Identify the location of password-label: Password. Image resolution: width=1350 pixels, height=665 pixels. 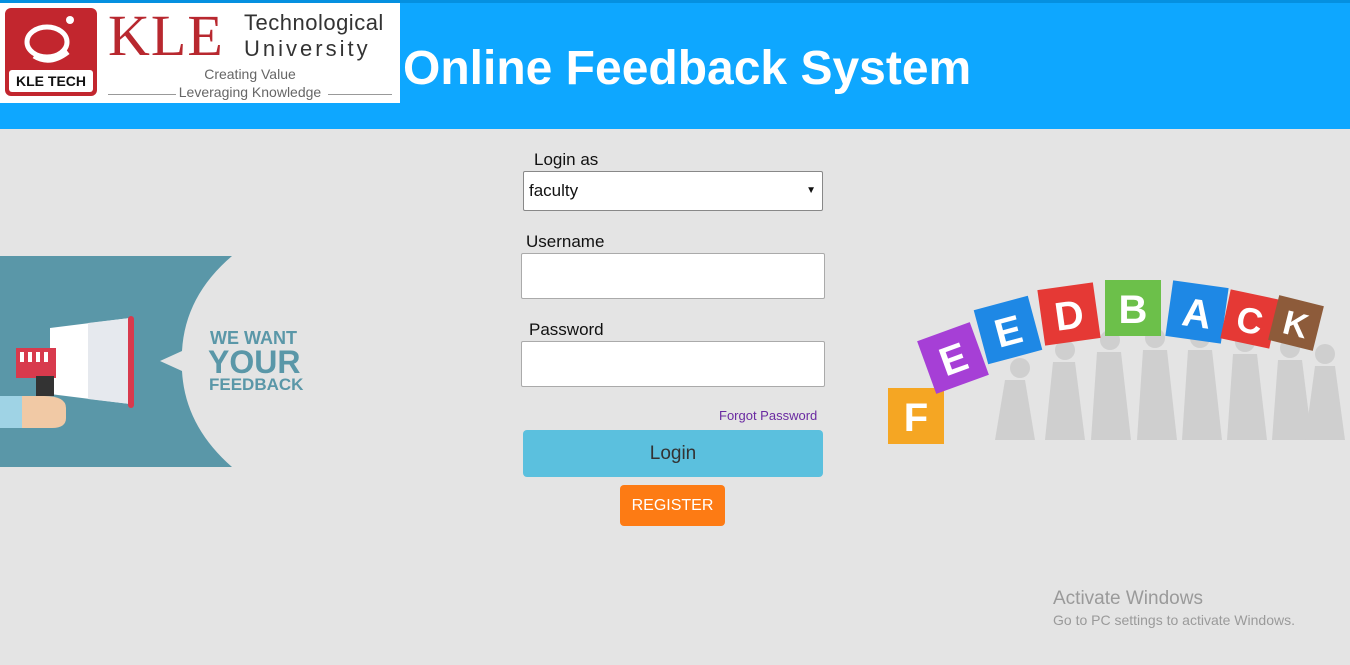
(566, 329).